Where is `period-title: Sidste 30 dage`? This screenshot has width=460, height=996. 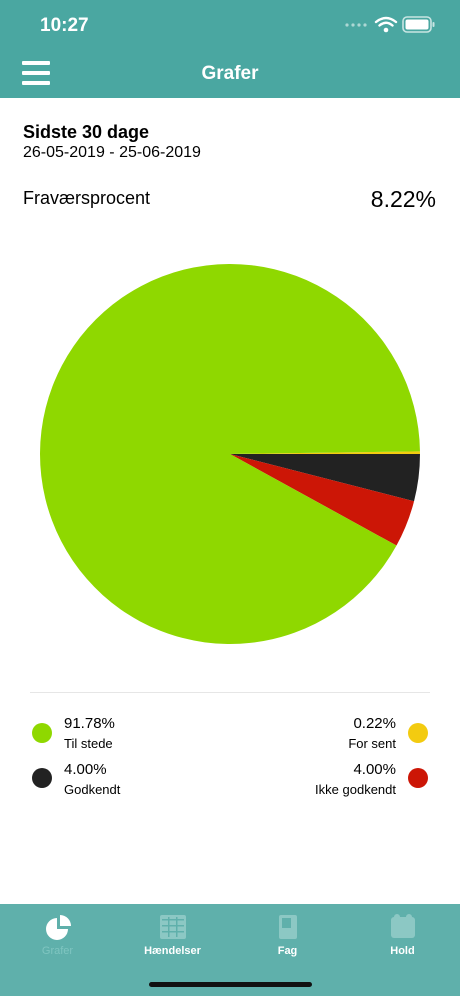 period-title: Sidste 30 dage is located at coordinates (86, 132).